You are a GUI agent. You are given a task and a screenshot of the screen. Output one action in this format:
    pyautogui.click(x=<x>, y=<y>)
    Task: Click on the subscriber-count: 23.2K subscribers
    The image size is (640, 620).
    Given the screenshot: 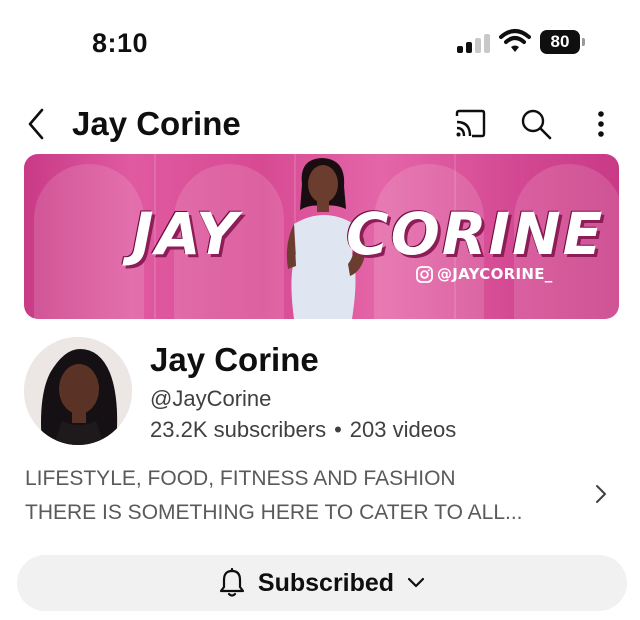 What is the action you would take?
    pyautogui.click(x=238, y=429)
    